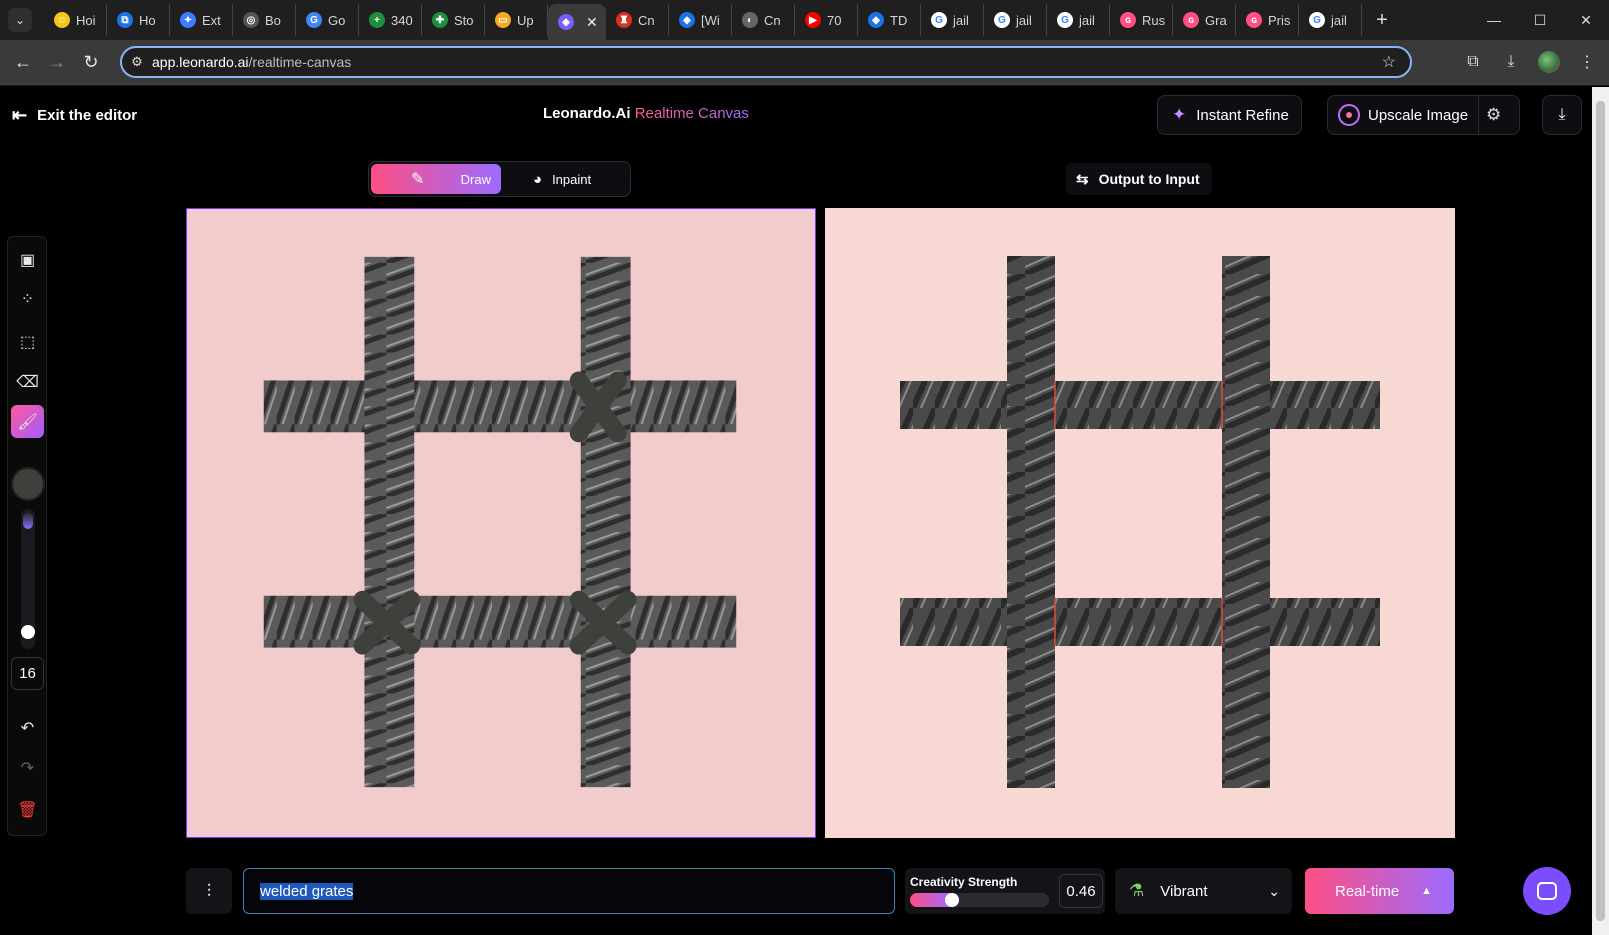 Image resolution: width=1609 pixels, height=935 pixels. I want to click on tab-label: Ho, so click(147, 20).